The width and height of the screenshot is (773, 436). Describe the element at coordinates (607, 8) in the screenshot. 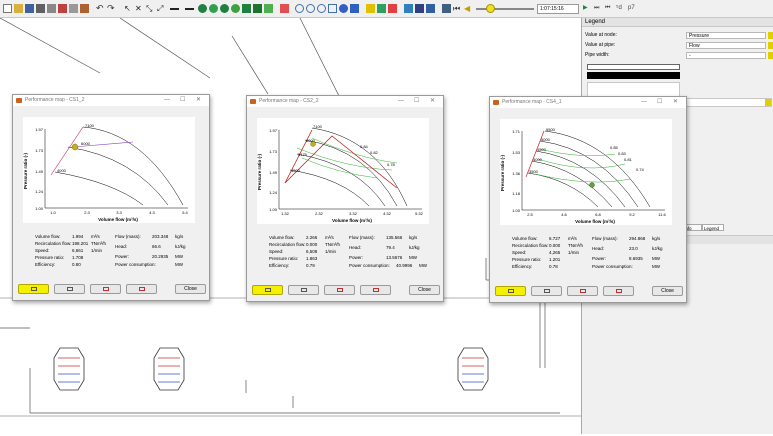

I see `skip-end-icon: ⏮` at that location.